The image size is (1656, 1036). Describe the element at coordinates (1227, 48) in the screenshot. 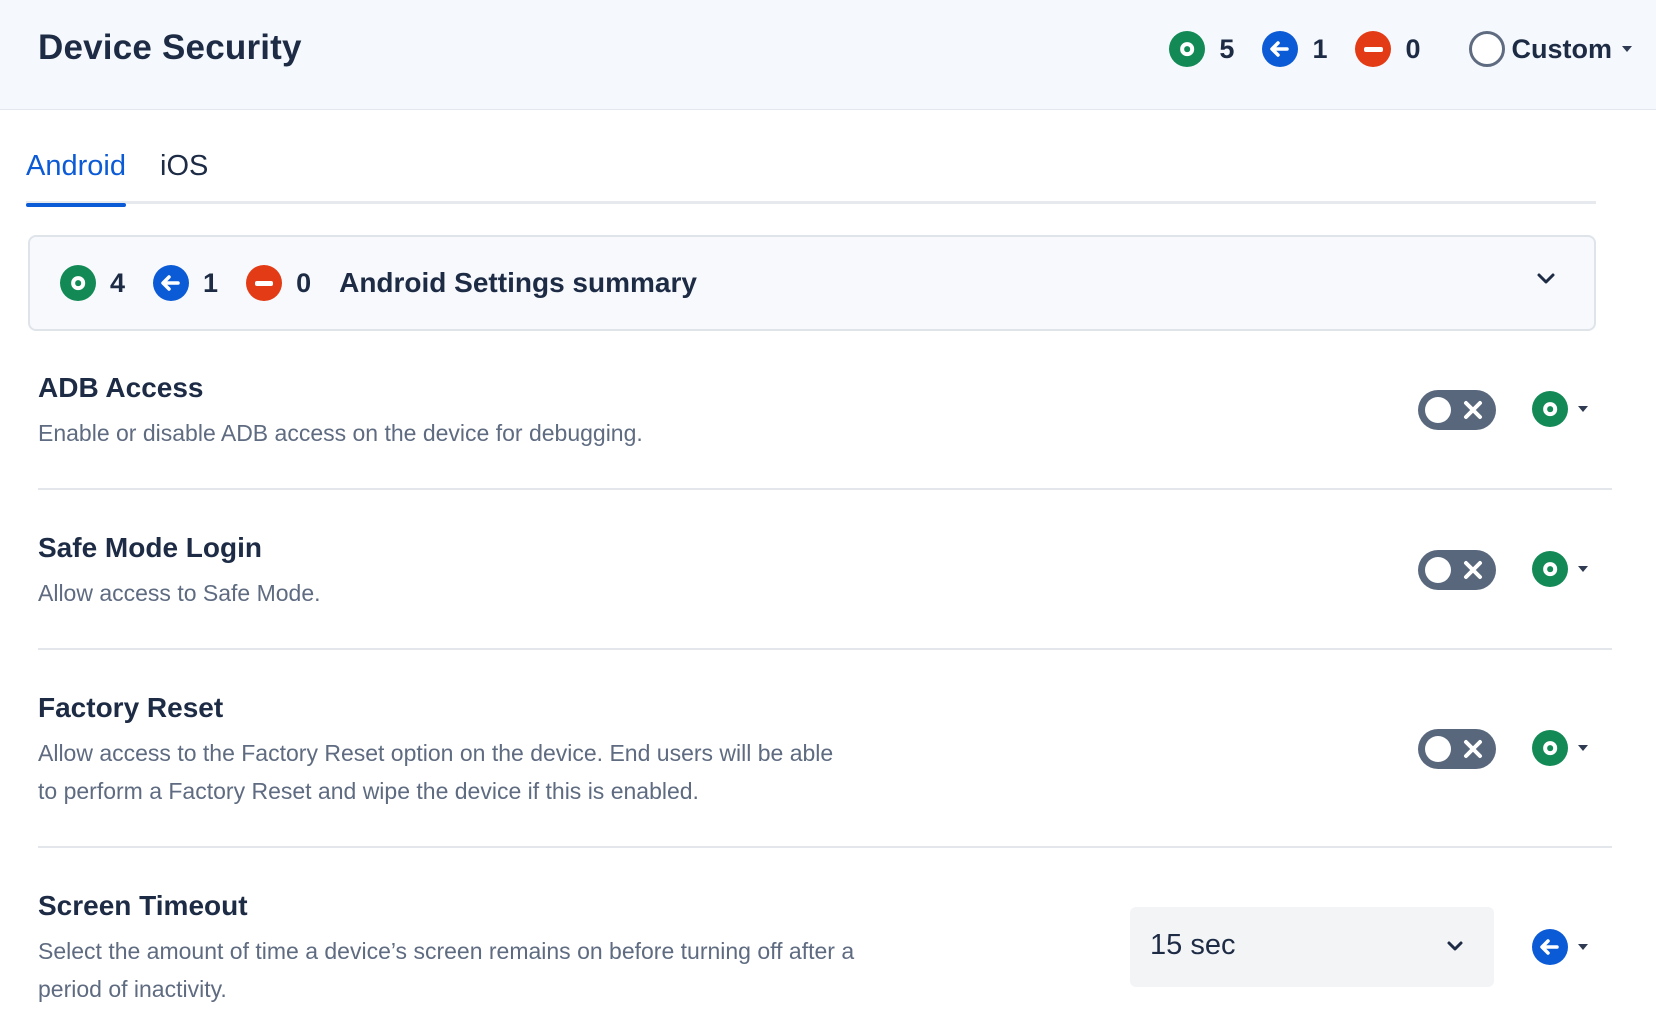

I see `enforced-count-value: 5` at that location.